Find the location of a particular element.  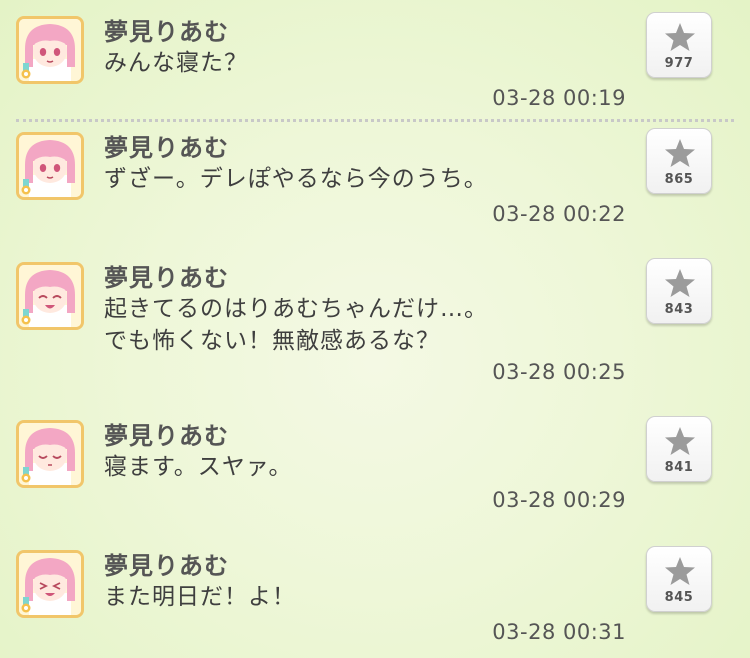

favorite-count: 841 is located at coordinates (679, 467).